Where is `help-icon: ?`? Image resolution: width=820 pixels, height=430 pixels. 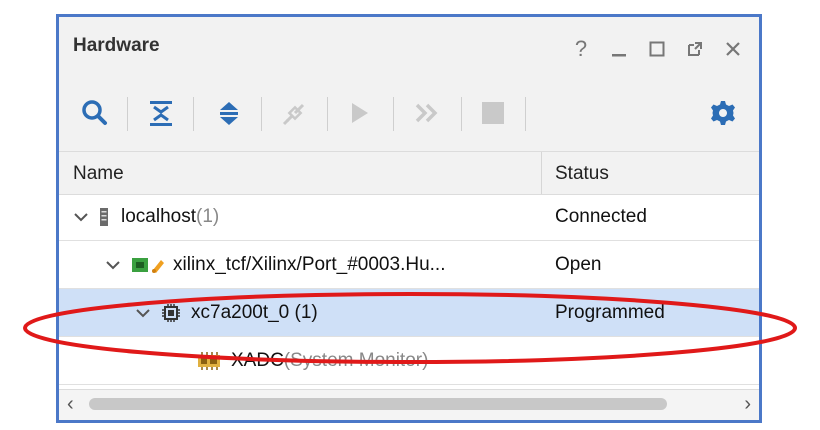
help-icon: ? is located at coordinates (581, 49).